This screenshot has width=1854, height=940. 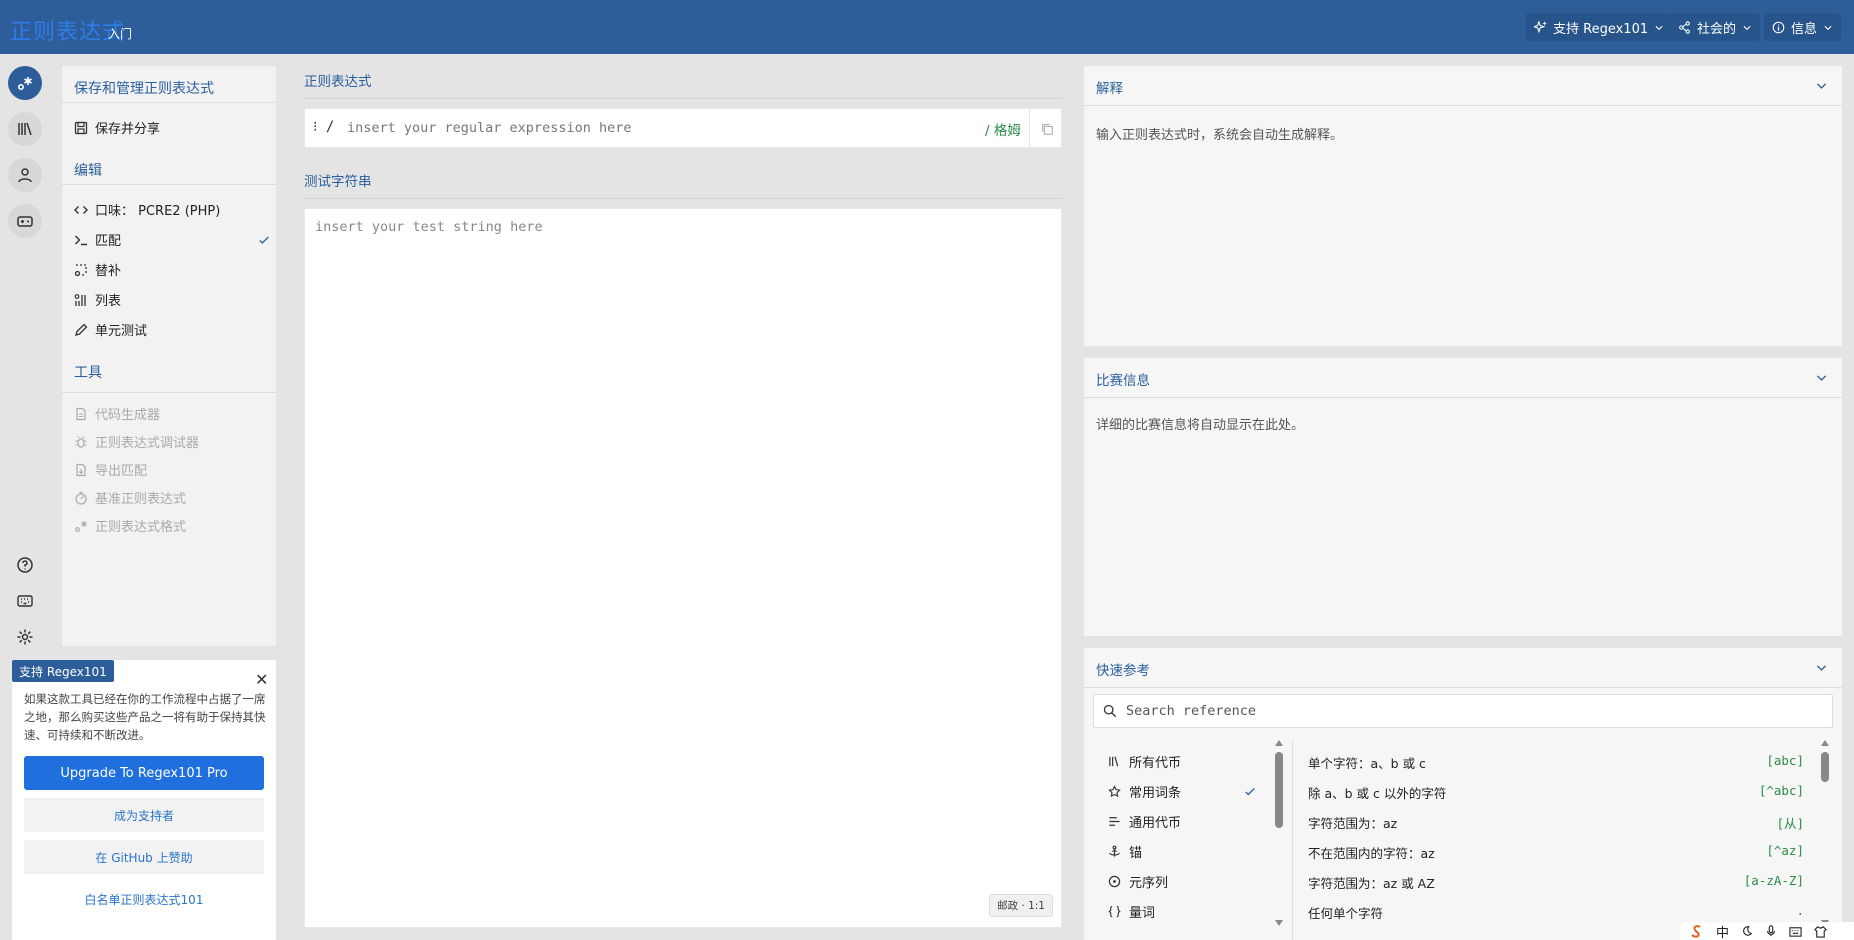 I want to click on regex-delimiter: ⁝ /, so click(x=323, y=127).